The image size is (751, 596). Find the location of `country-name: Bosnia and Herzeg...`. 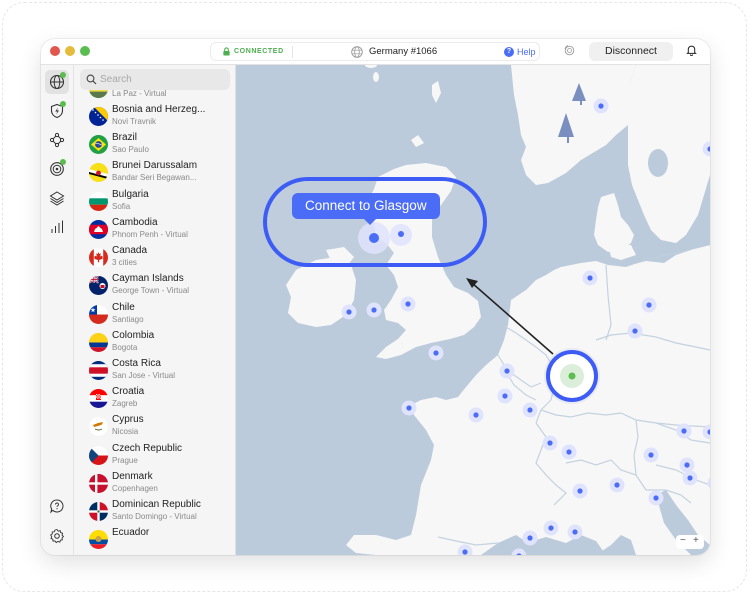

country-name: Bosnia and Herzeg... is located at coordinates (159, 109).